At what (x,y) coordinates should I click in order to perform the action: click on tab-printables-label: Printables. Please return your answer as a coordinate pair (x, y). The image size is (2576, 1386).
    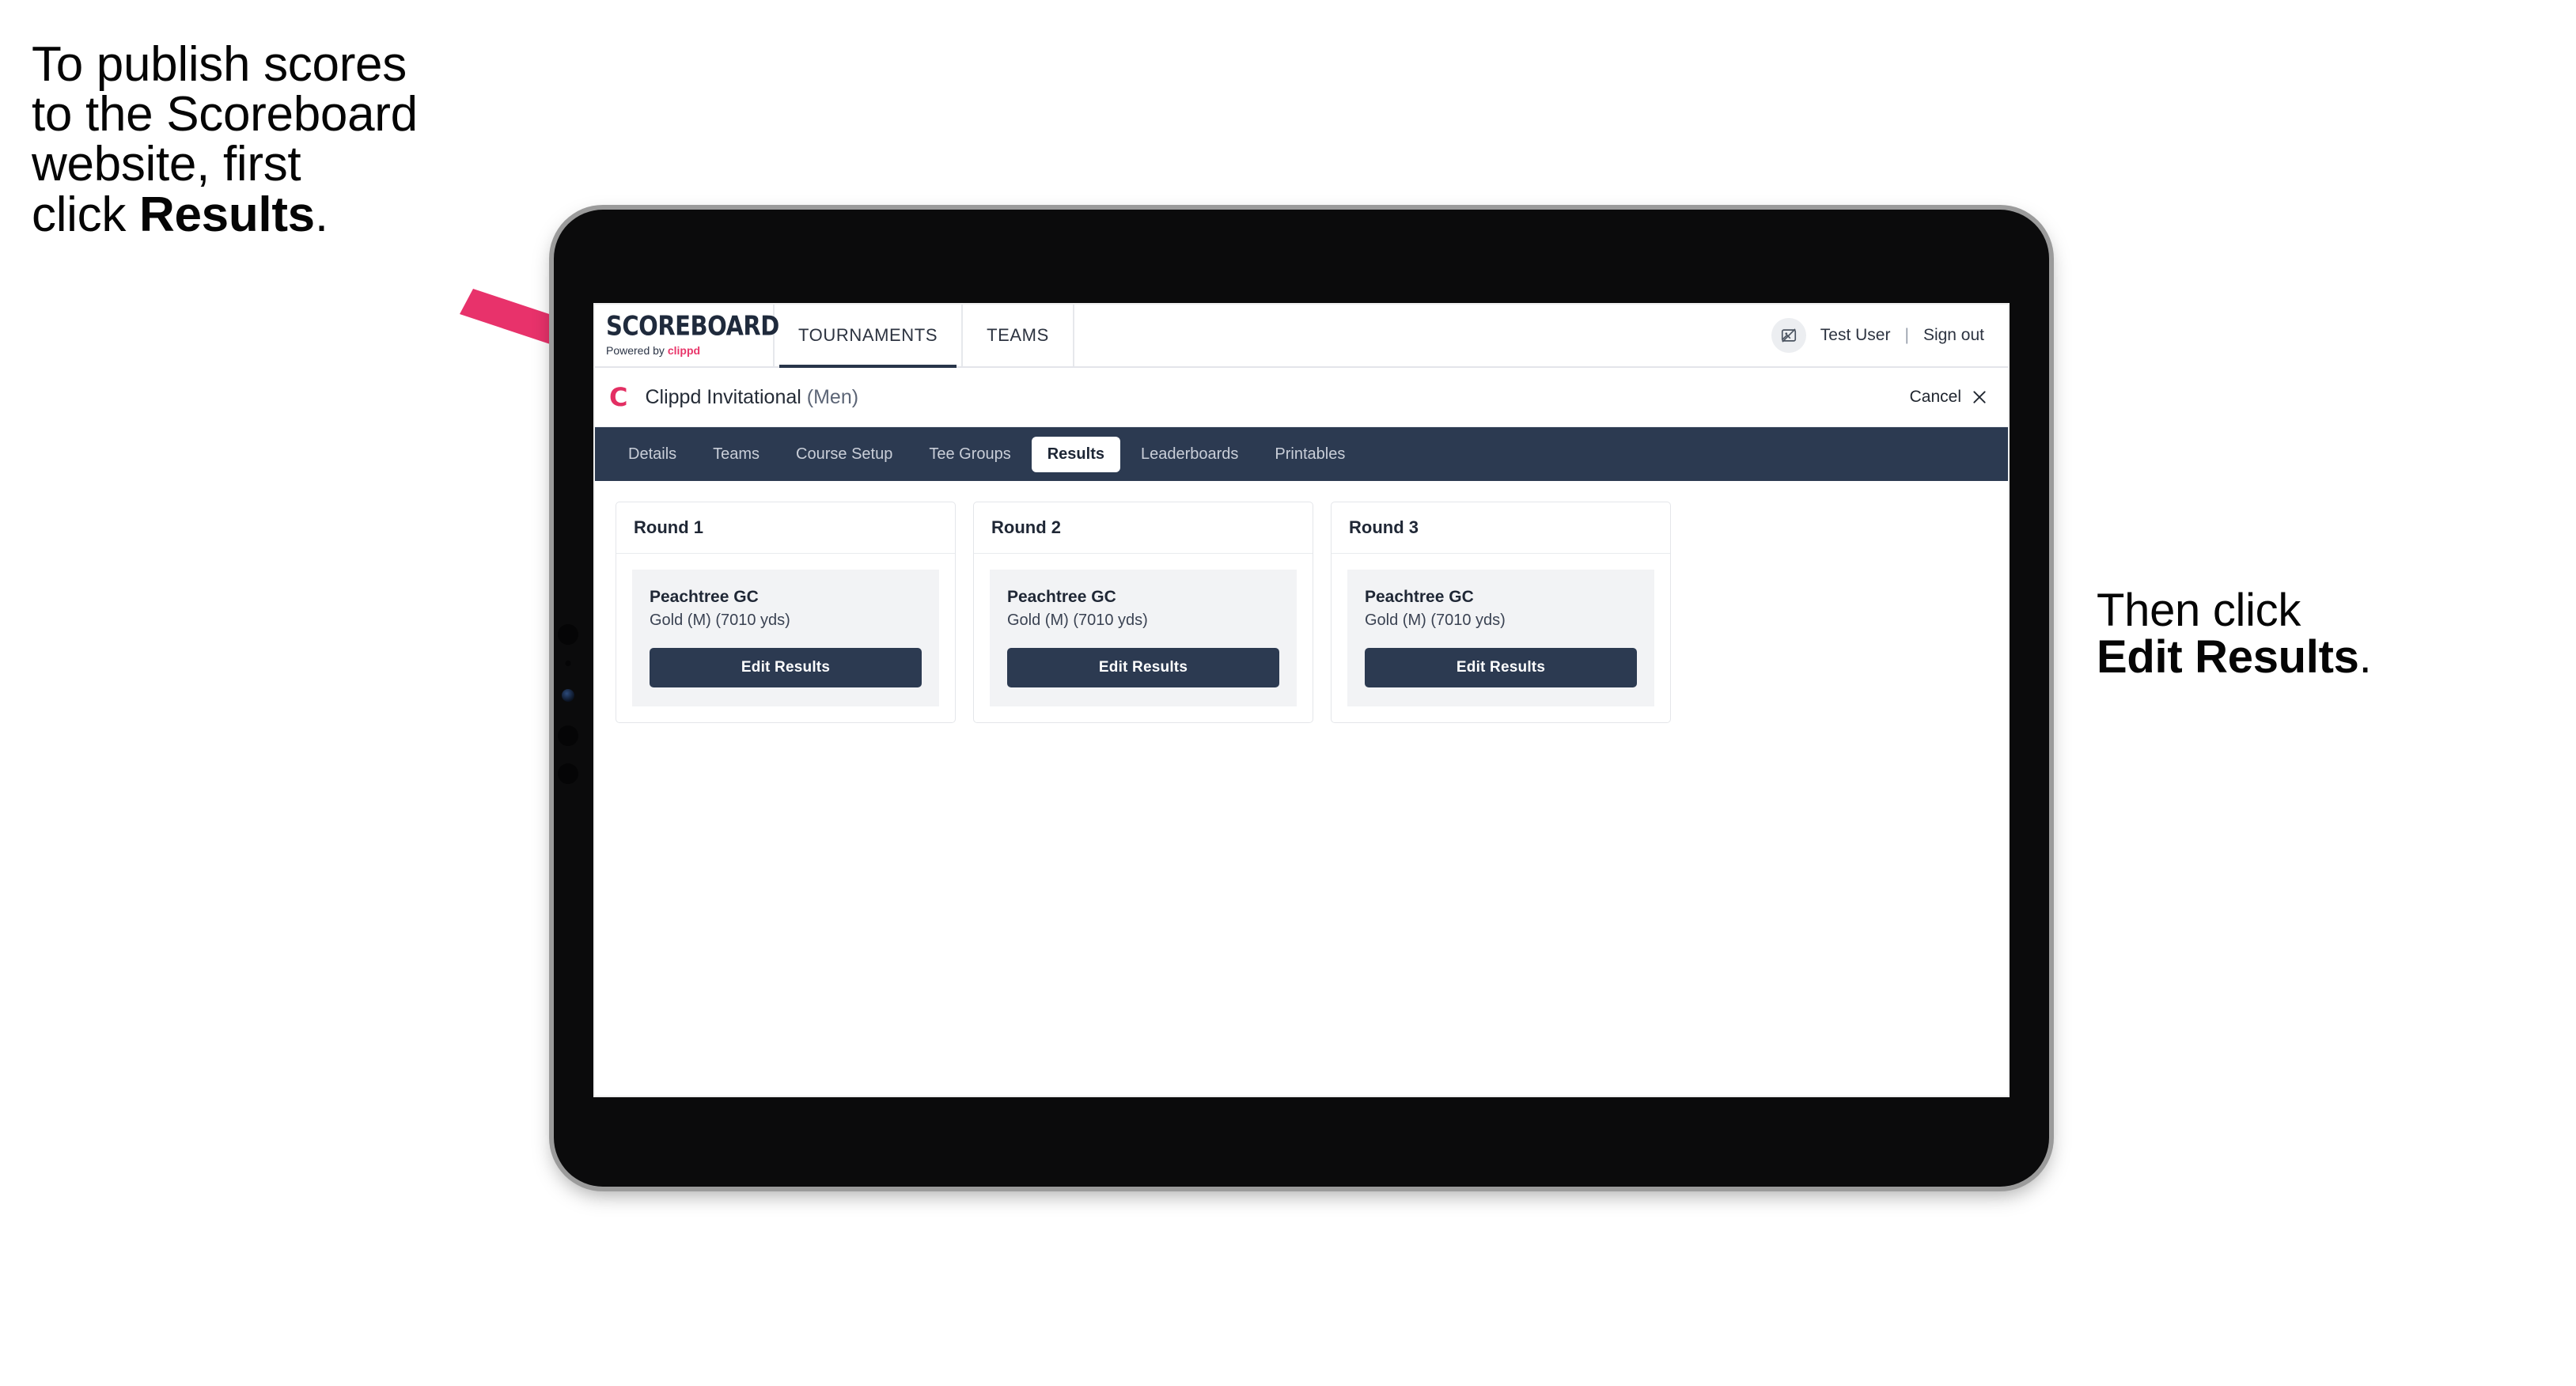
    Looking at the image, I should click on (1310, 454).